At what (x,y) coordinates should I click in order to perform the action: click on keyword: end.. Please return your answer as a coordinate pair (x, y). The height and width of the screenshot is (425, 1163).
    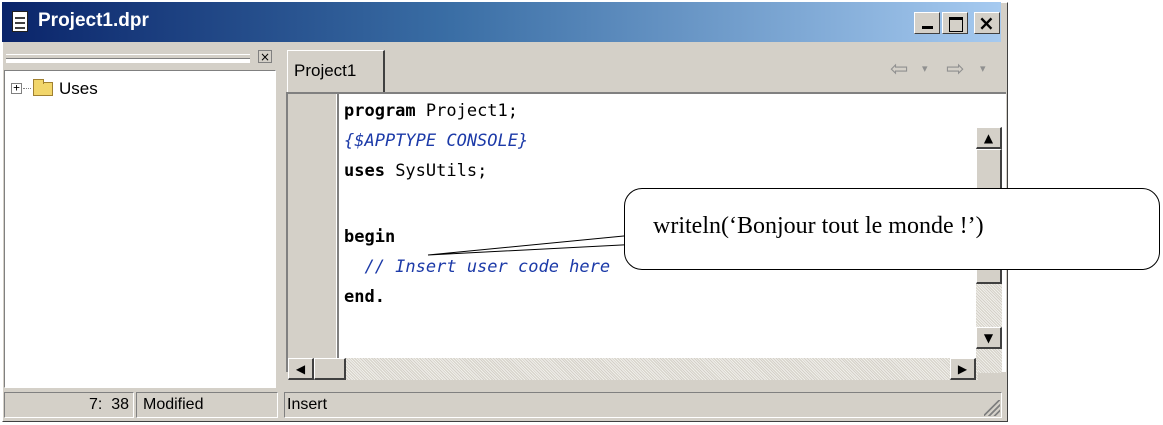
    Looking at the image, I should click on (364, 297).